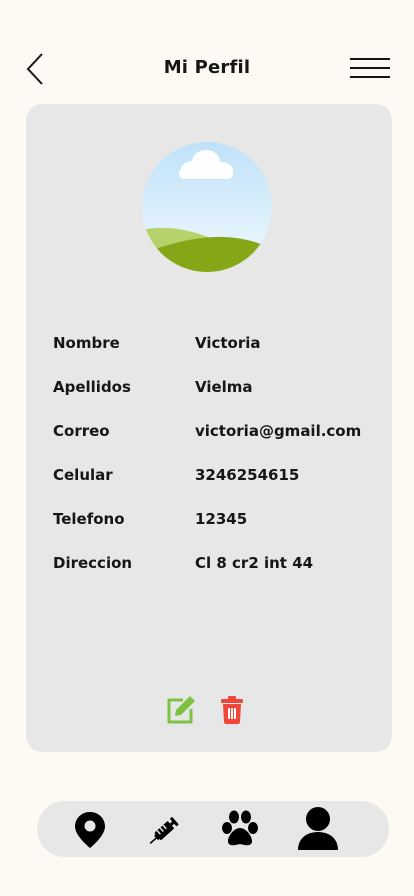  What do you see at coordinates (93, 563) in the screenshot?
I see `field-label: Direccion` at bounding box center [93, 563].